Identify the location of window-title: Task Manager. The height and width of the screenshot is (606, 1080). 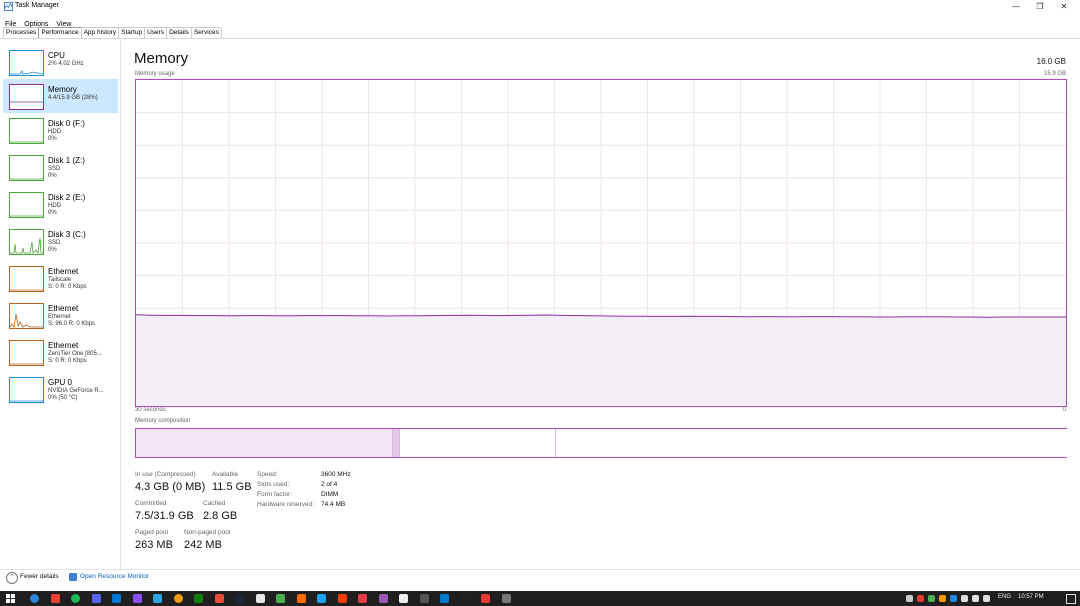
(37, 5).